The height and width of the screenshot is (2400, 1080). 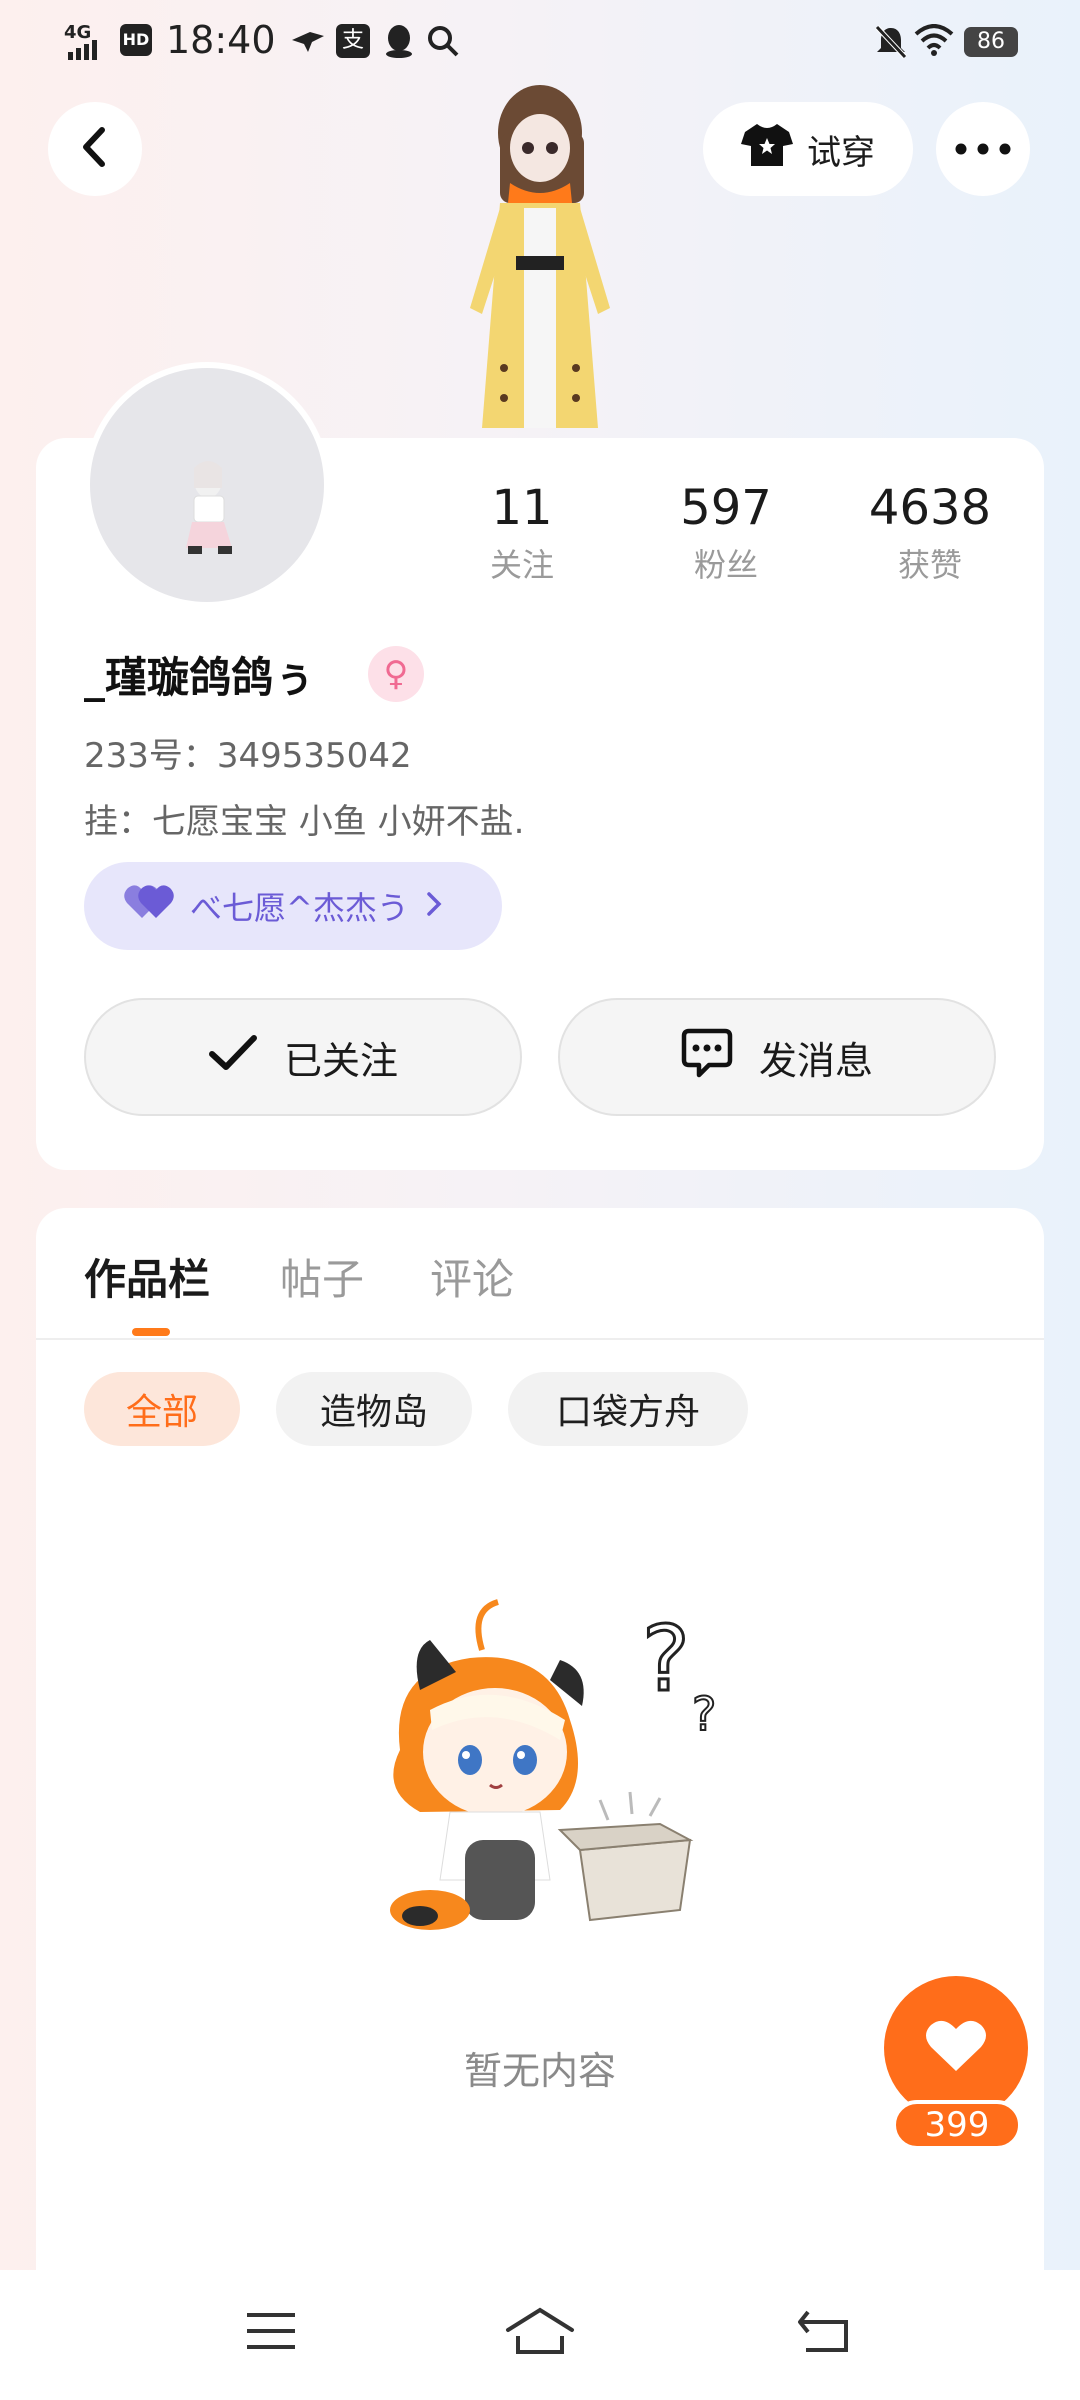 I want to click on avatar, so click(x=207, y=485).